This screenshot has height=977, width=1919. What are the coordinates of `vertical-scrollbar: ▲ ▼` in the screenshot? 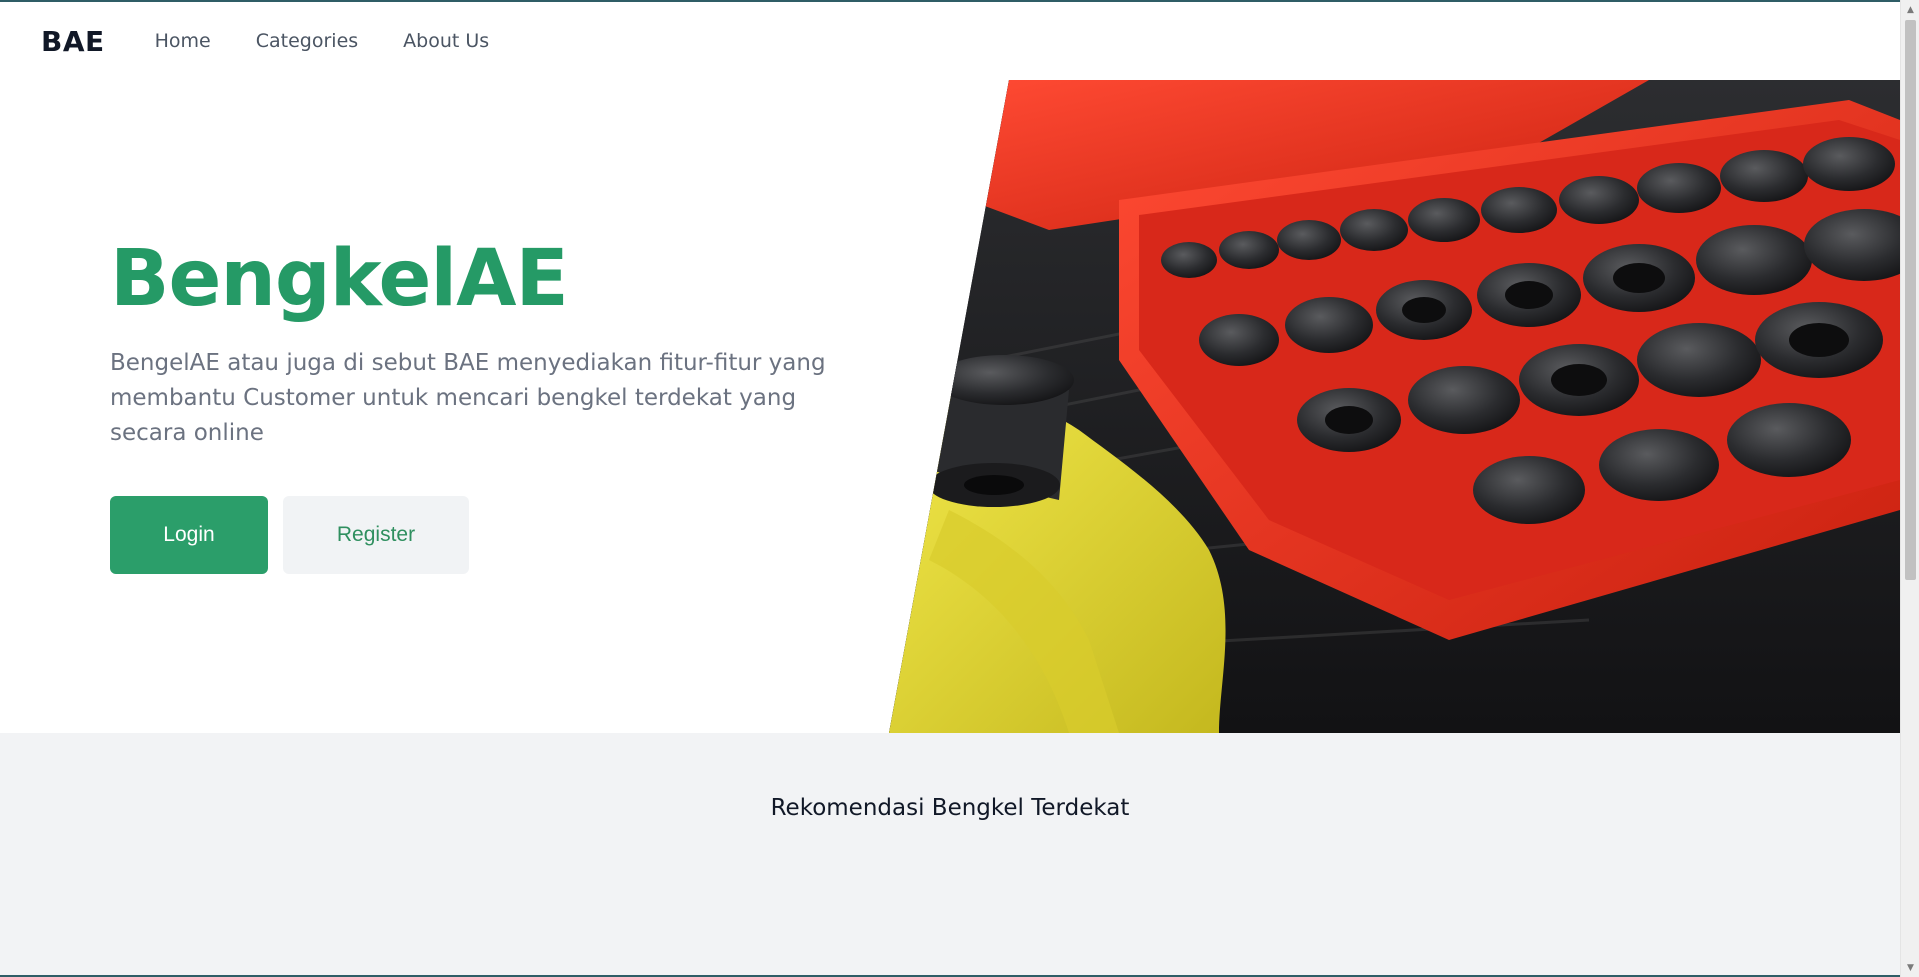 It's located at (1909, 488).